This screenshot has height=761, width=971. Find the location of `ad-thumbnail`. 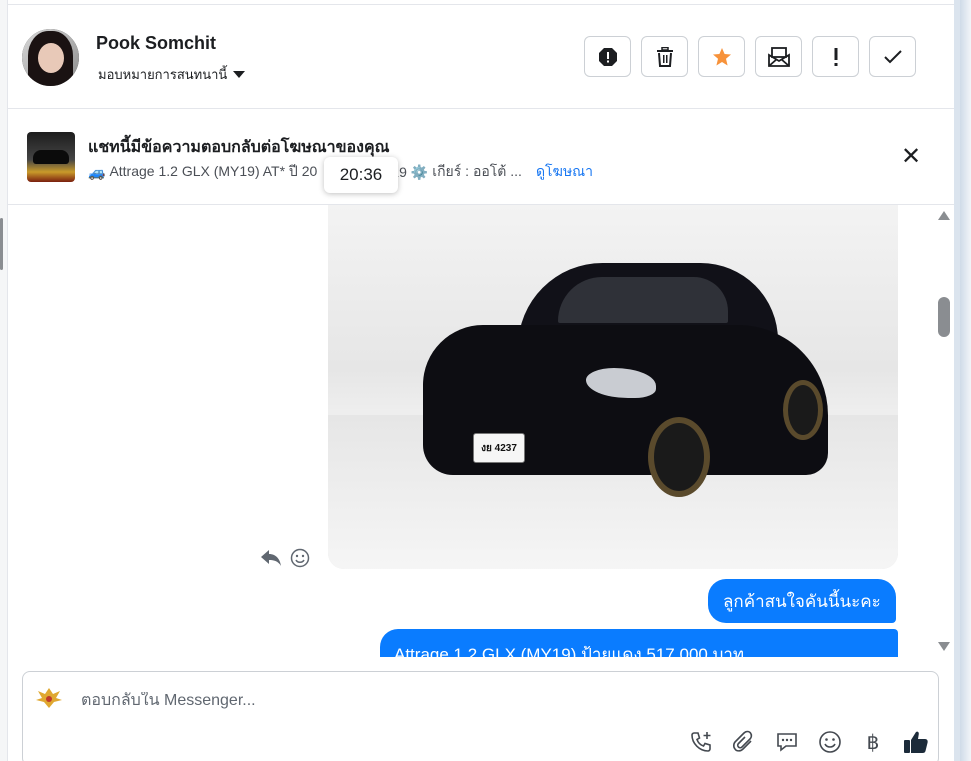

ad-thumbnail is located at coordinates (51, 157).